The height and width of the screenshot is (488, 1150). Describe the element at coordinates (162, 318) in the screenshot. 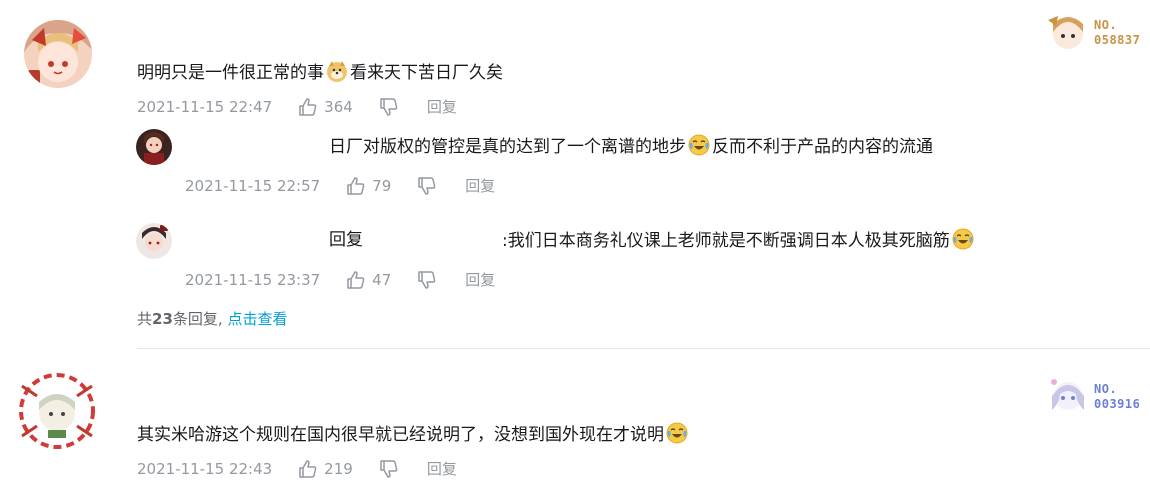

I see `reply-count: 23` at that location.